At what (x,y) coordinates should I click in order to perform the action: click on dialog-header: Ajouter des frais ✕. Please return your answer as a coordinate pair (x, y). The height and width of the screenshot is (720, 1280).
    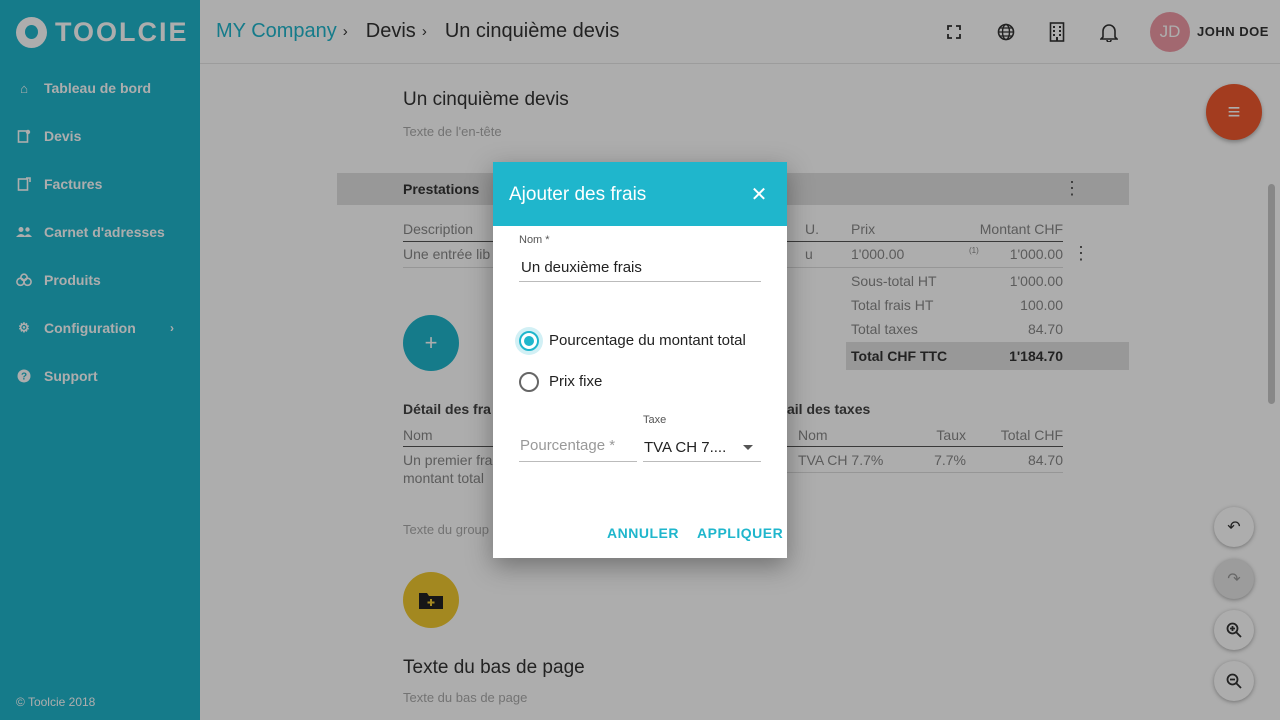
    Looking at the image, I should click on (640, 194).